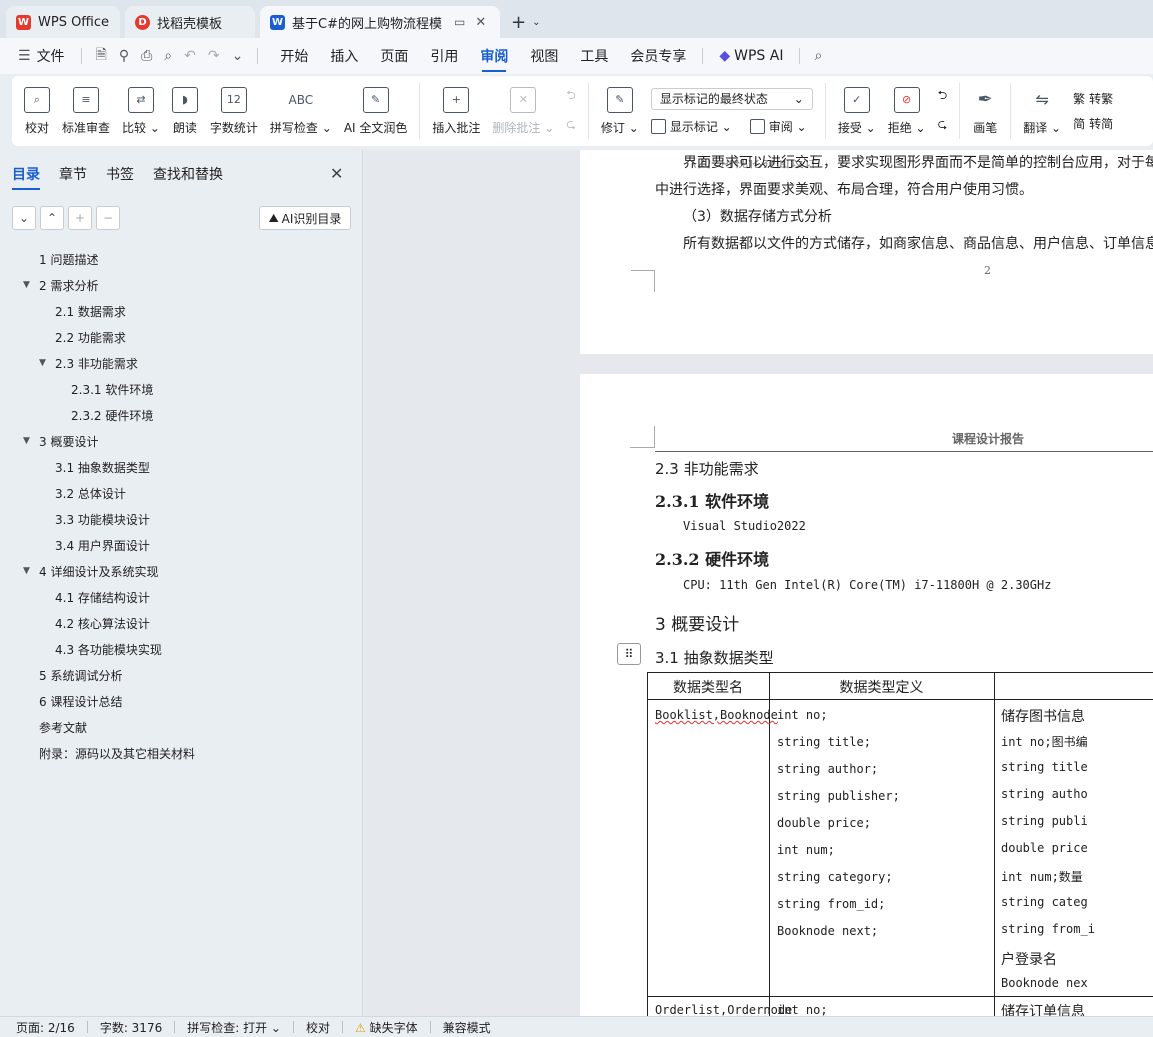 The image size is (1153, 1037). I want to click on table-header-cell, so click(1073, 686).